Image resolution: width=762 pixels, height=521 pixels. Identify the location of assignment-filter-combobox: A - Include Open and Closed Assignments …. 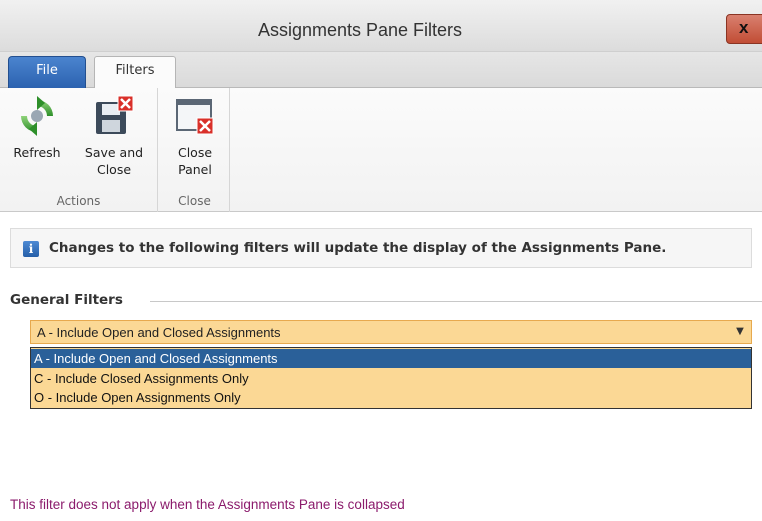
(391, 332).